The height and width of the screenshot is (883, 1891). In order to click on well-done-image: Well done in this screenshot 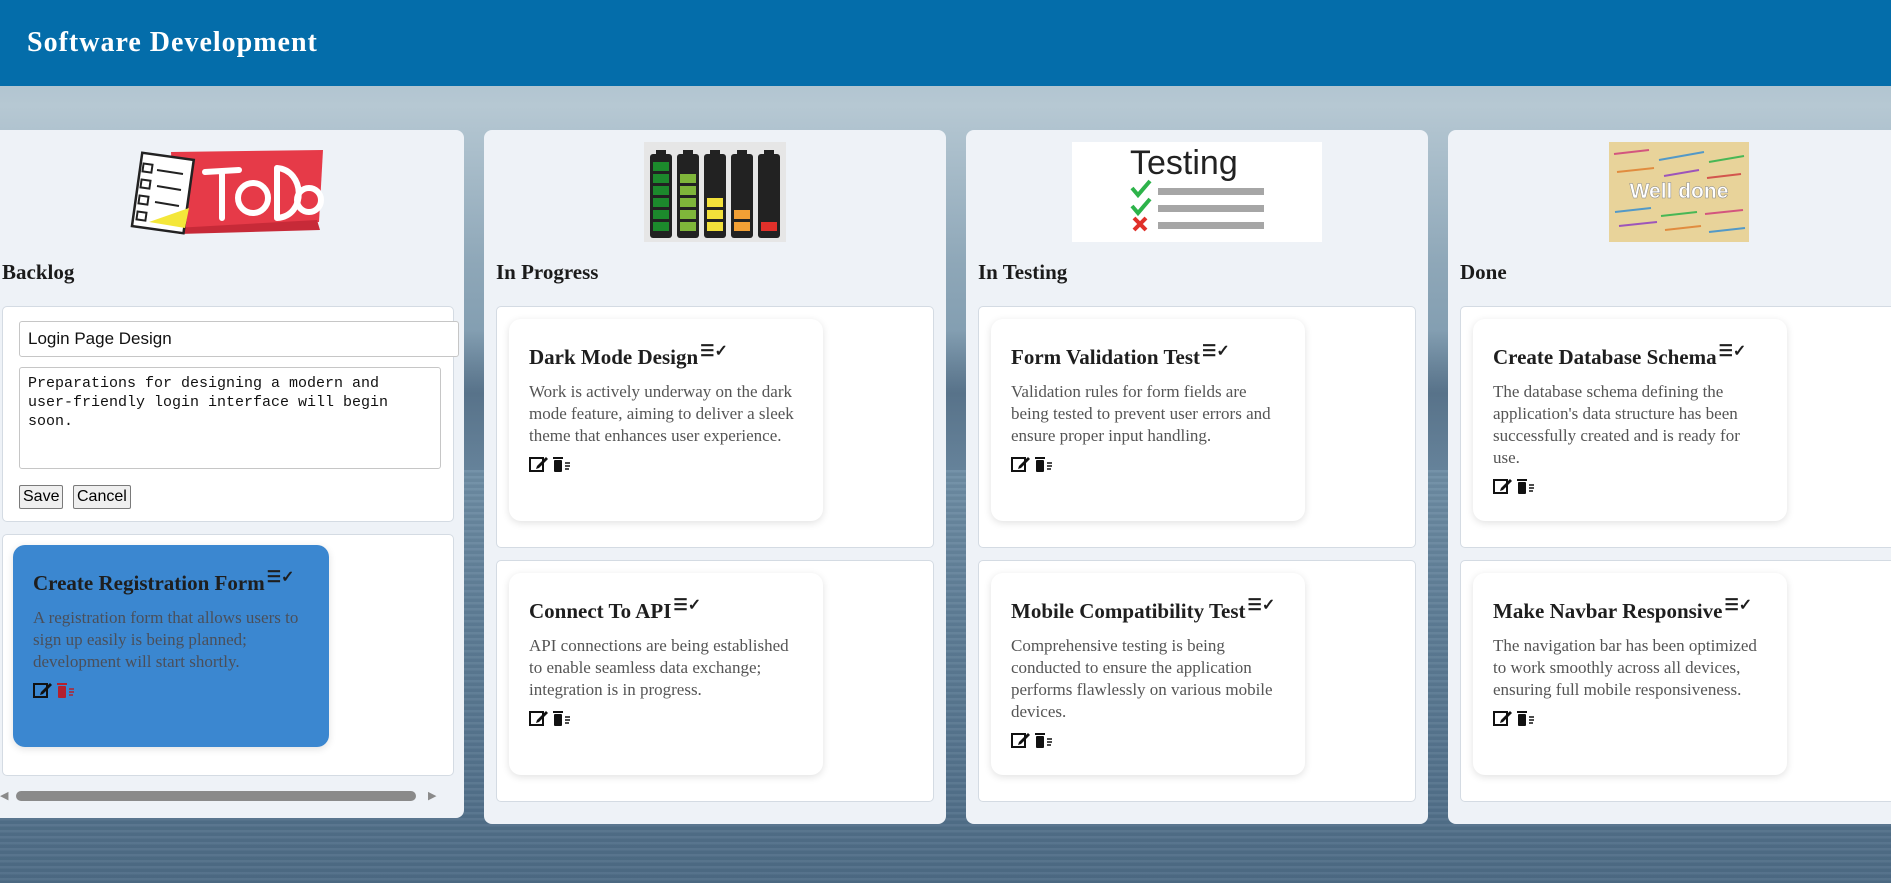, I will do `click(1669, 192)`.